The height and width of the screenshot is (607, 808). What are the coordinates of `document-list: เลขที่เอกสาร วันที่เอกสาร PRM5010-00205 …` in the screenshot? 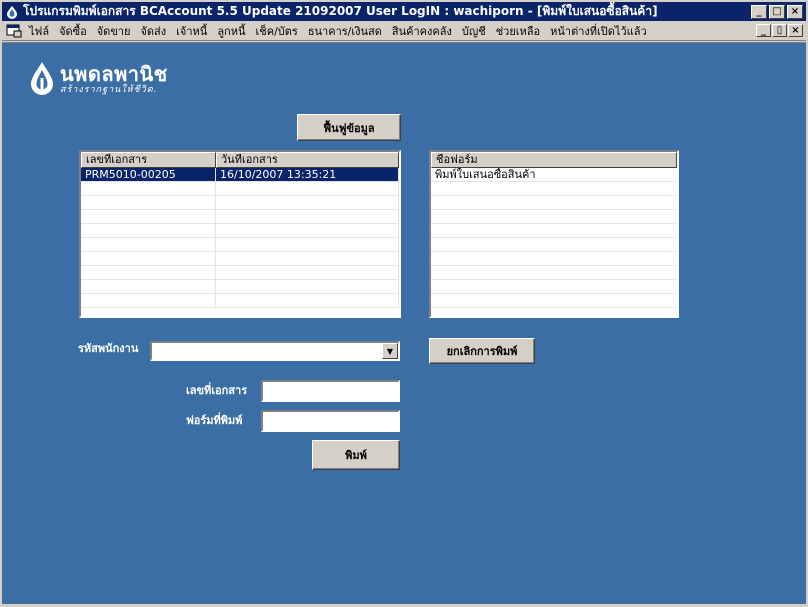 It's located at (240, 234).